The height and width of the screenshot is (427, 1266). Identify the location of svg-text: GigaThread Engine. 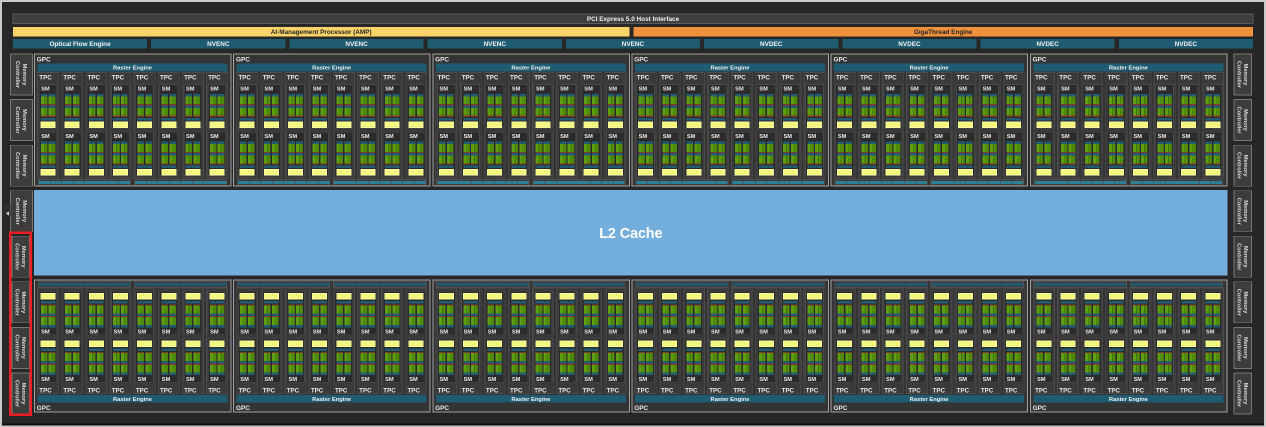
(943, 32).